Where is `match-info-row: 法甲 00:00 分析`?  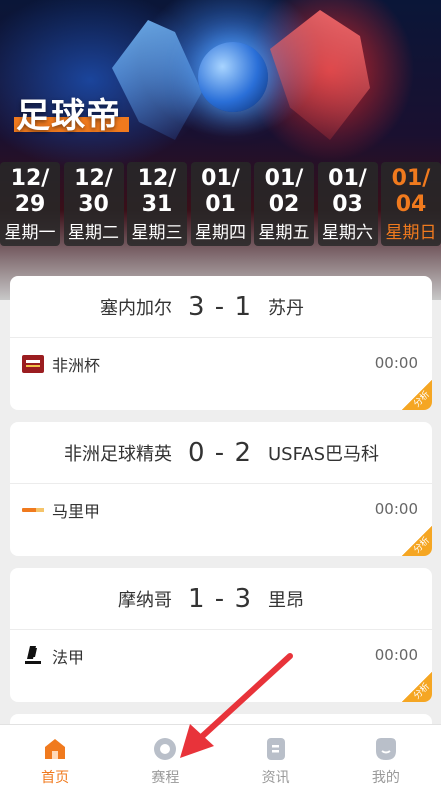
match-info-row: 法甲 00:00 分析 is located at coordinates (221, 666).